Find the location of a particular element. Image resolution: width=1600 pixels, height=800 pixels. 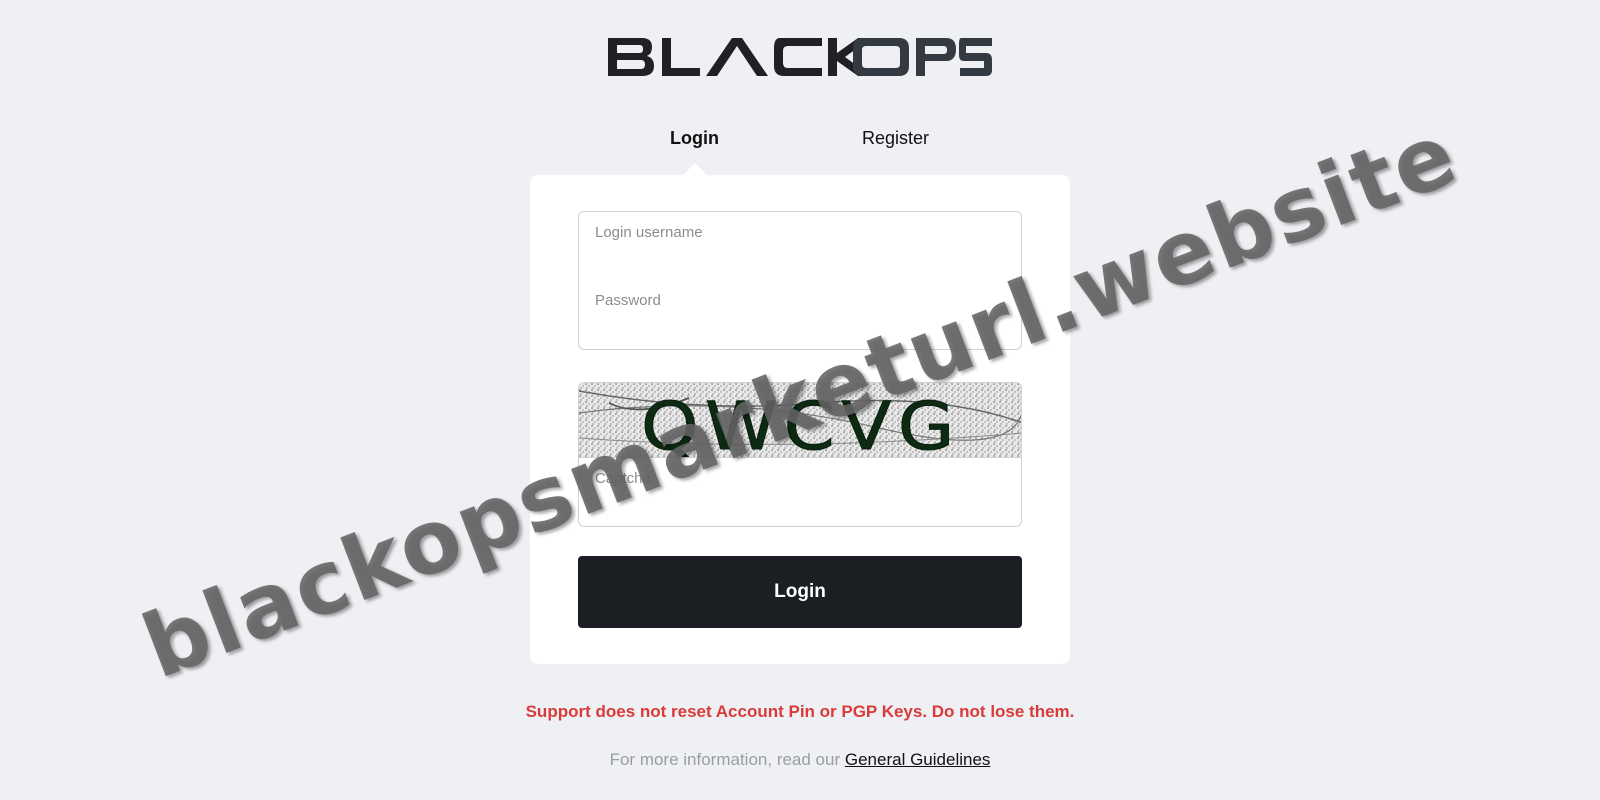

captcha-field-wrapper is located at coordinates (800, 492).